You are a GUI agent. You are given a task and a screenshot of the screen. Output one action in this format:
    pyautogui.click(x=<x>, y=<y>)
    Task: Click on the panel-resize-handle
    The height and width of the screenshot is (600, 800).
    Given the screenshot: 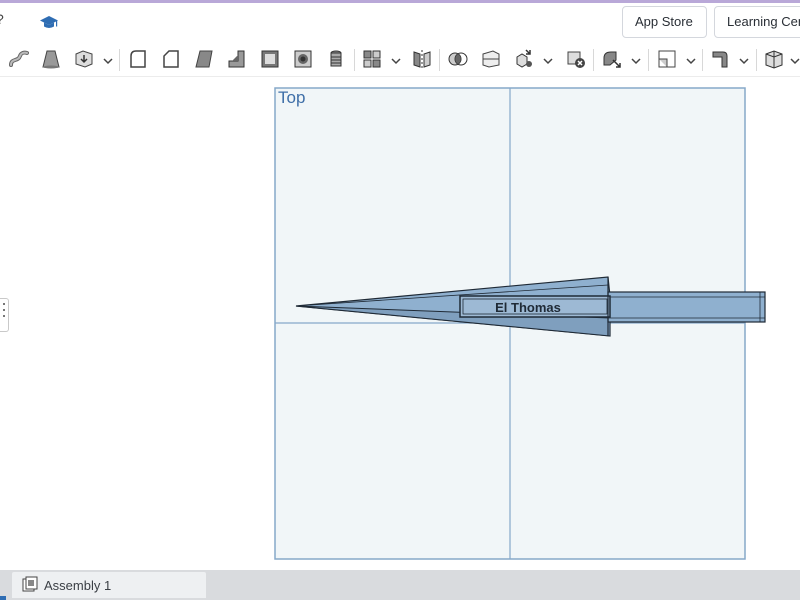 What is the action you would take?
    pyautogui.click(x=4, y=315)
    